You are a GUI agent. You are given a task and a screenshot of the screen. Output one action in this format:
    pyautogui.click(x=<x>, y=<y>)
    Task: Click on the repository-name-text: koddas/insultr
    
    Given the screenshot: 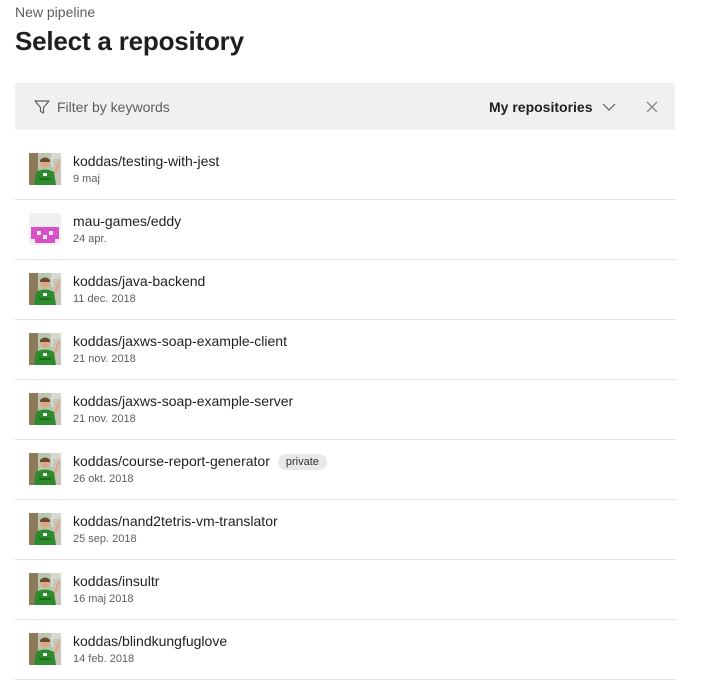 What is the action you would take?
    pyautogui.click(x=116, y=581)
    